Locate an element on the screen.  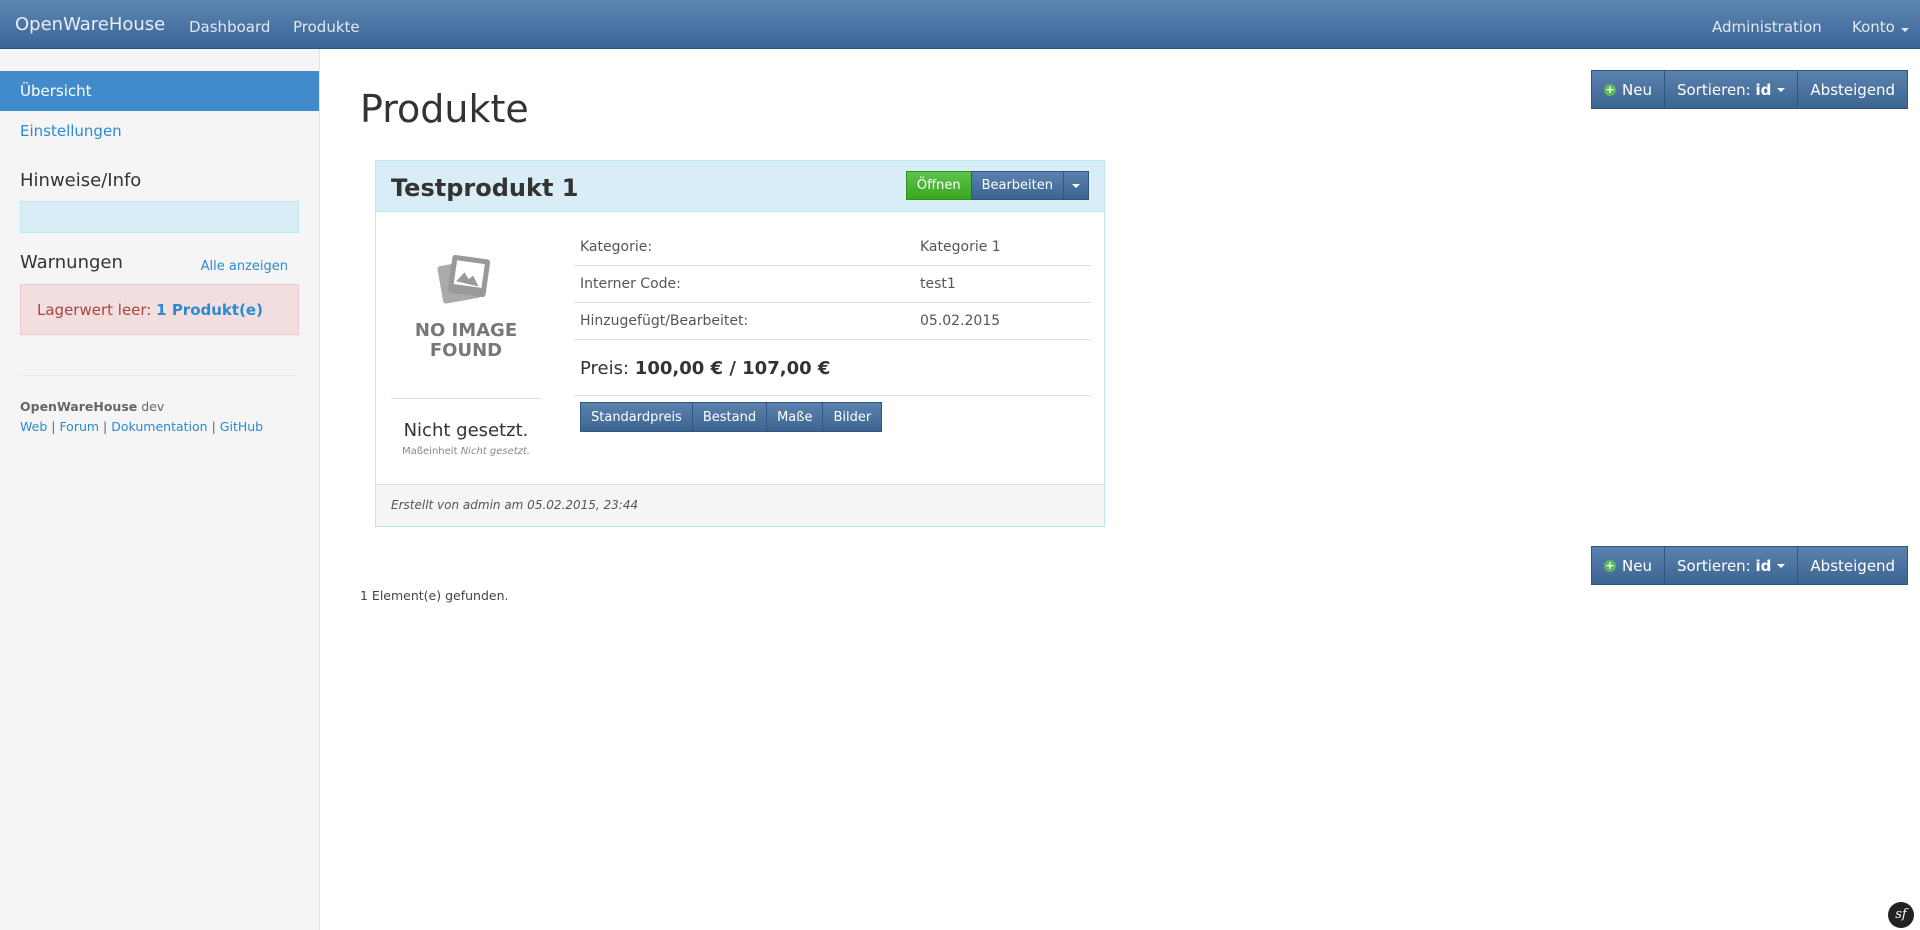
warnings-show-all-link: Alle anzeigen is located at coordinates (244, 266).